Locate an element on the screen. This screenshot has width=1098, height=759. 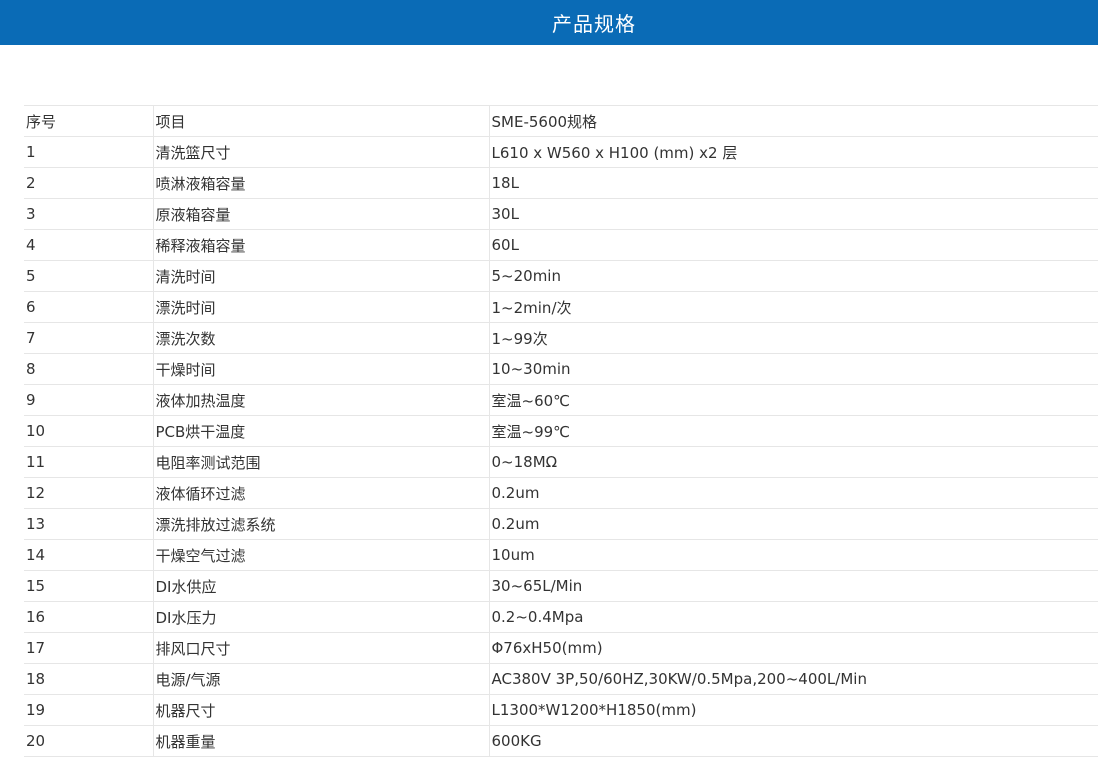
row-index-cell: 7 is located at coordinates (88, 338).